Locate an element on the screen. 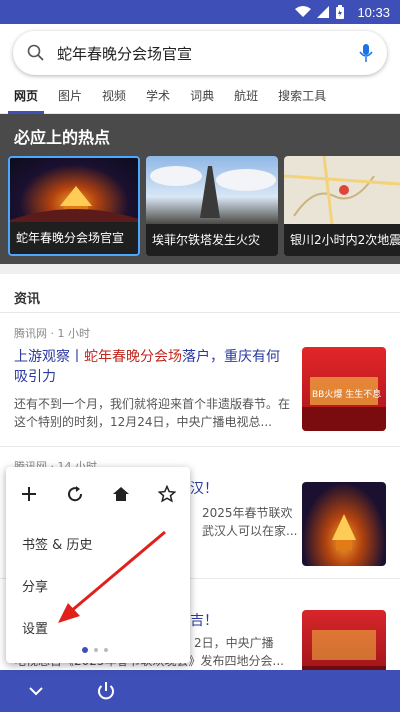 The height and width of the screenshot is (712, 400). page-dot-active is located at coordinates (85, 650).